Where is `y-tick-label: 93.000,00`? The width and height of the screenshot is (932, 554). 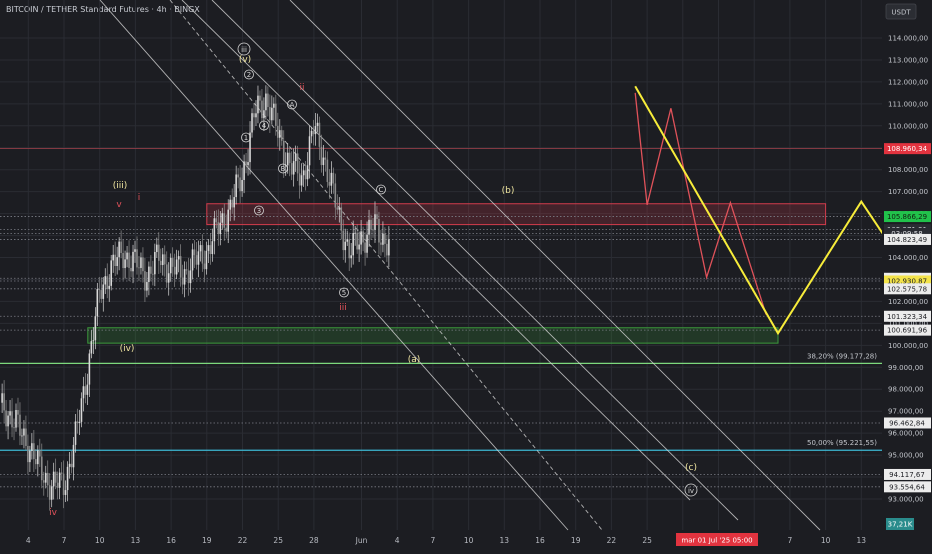 y-tick-label: 93.000,00 is located at coordinates (906, 500).